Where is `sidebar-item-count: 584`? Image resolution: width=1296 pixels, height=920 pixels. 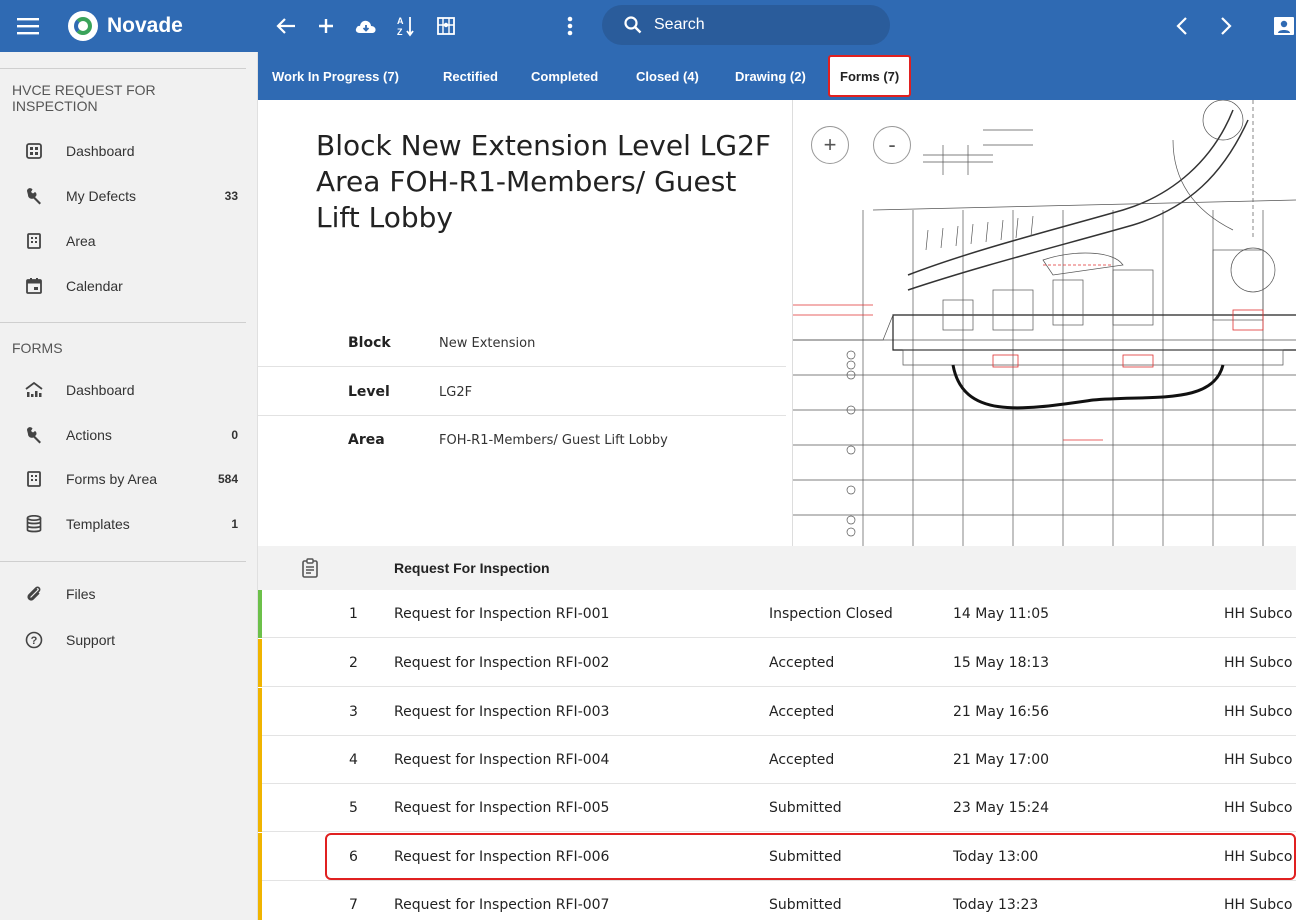 sidebar-item-count: 584 is located at coordinates (227, 479).